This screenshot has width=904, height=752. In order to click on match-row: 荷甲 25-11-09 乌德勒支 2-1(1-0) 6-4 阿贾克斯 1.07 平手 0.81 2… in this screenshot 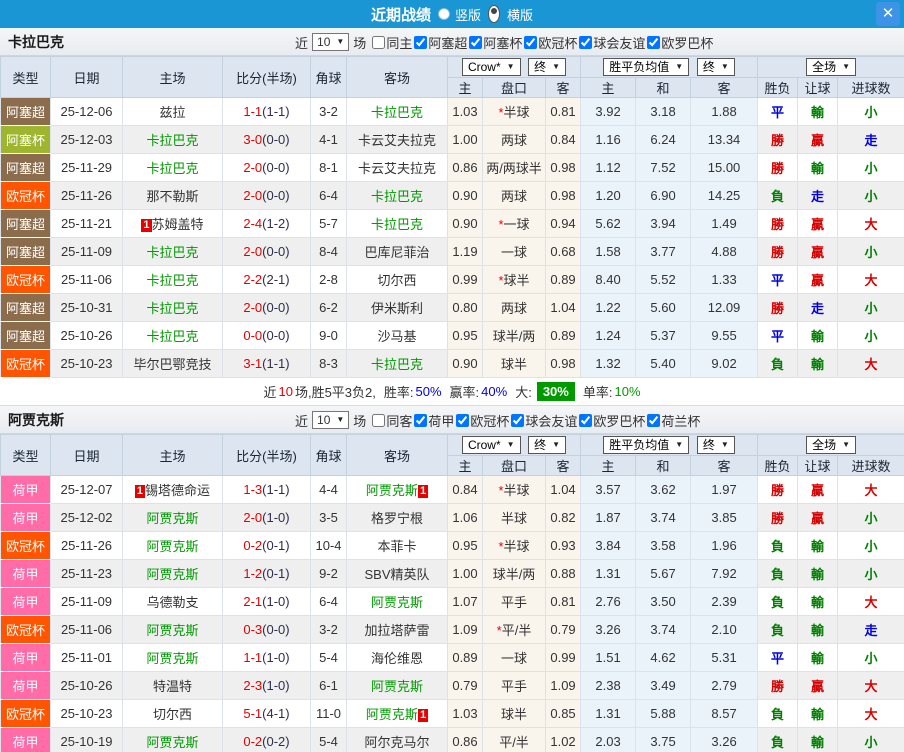, I will do `click(452, 601)`.